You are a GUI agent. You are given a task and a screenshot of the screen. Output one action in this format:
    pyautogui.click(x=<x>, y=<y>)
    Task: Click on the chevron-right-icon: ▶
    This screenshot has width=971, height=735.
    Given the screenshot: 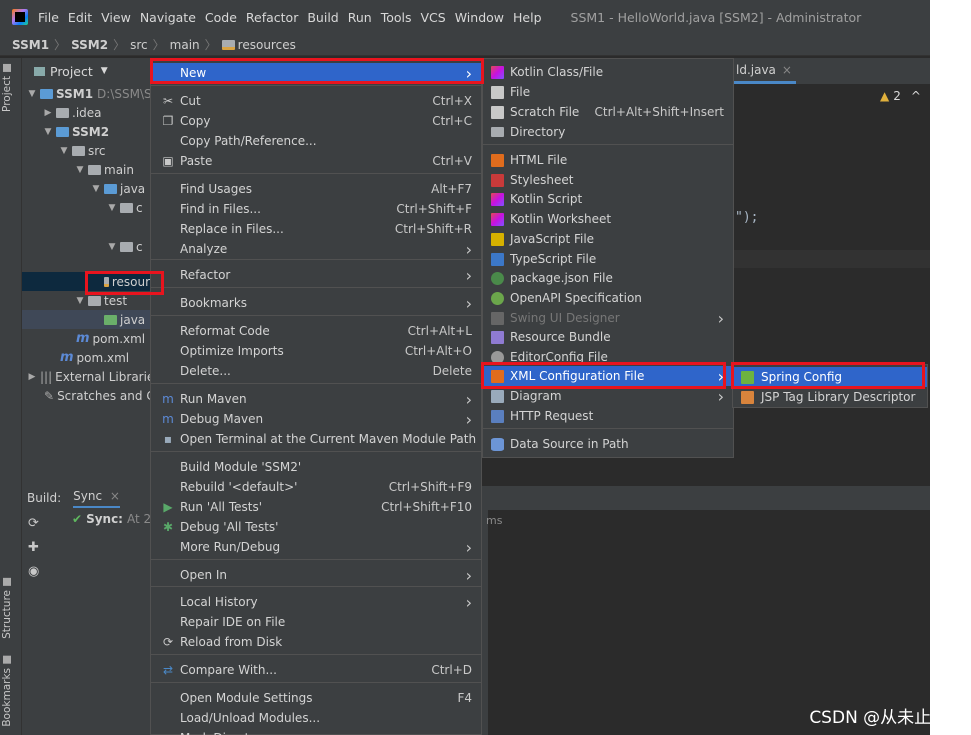 What is the action you would take?
    pyautogui.click(x=32, y=377)
    